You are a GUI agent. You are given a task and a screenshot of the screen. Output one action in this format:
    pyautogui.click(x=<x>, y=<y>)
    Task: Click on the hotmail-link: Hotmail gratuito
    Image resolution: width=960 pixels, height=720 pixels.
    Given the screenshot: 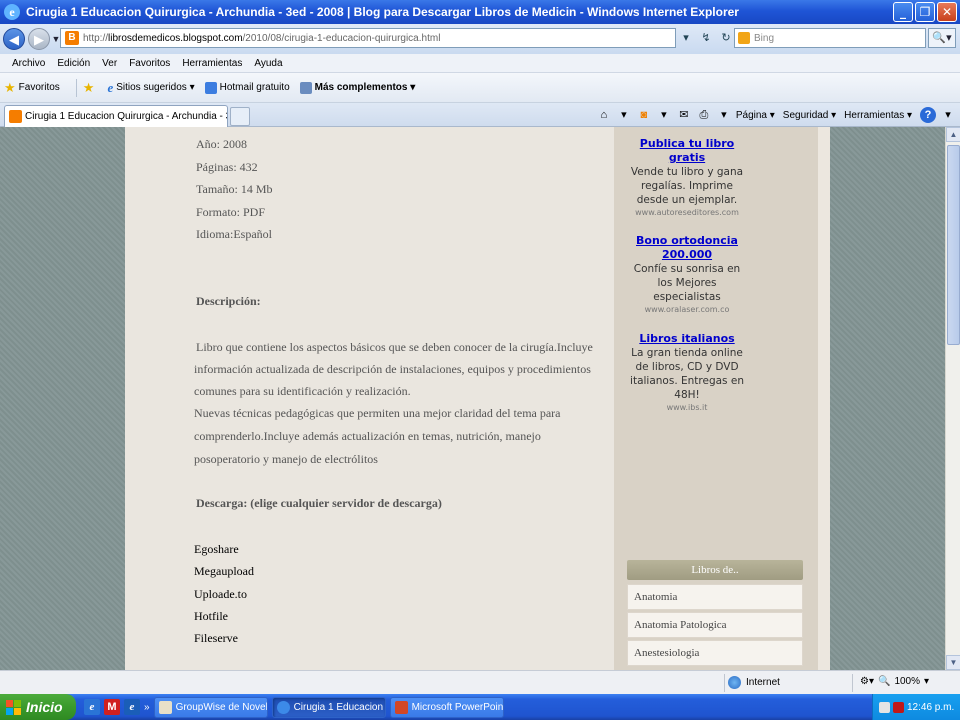 What is the action you would take?
    pyautogui.click(x=247, y=87)
    